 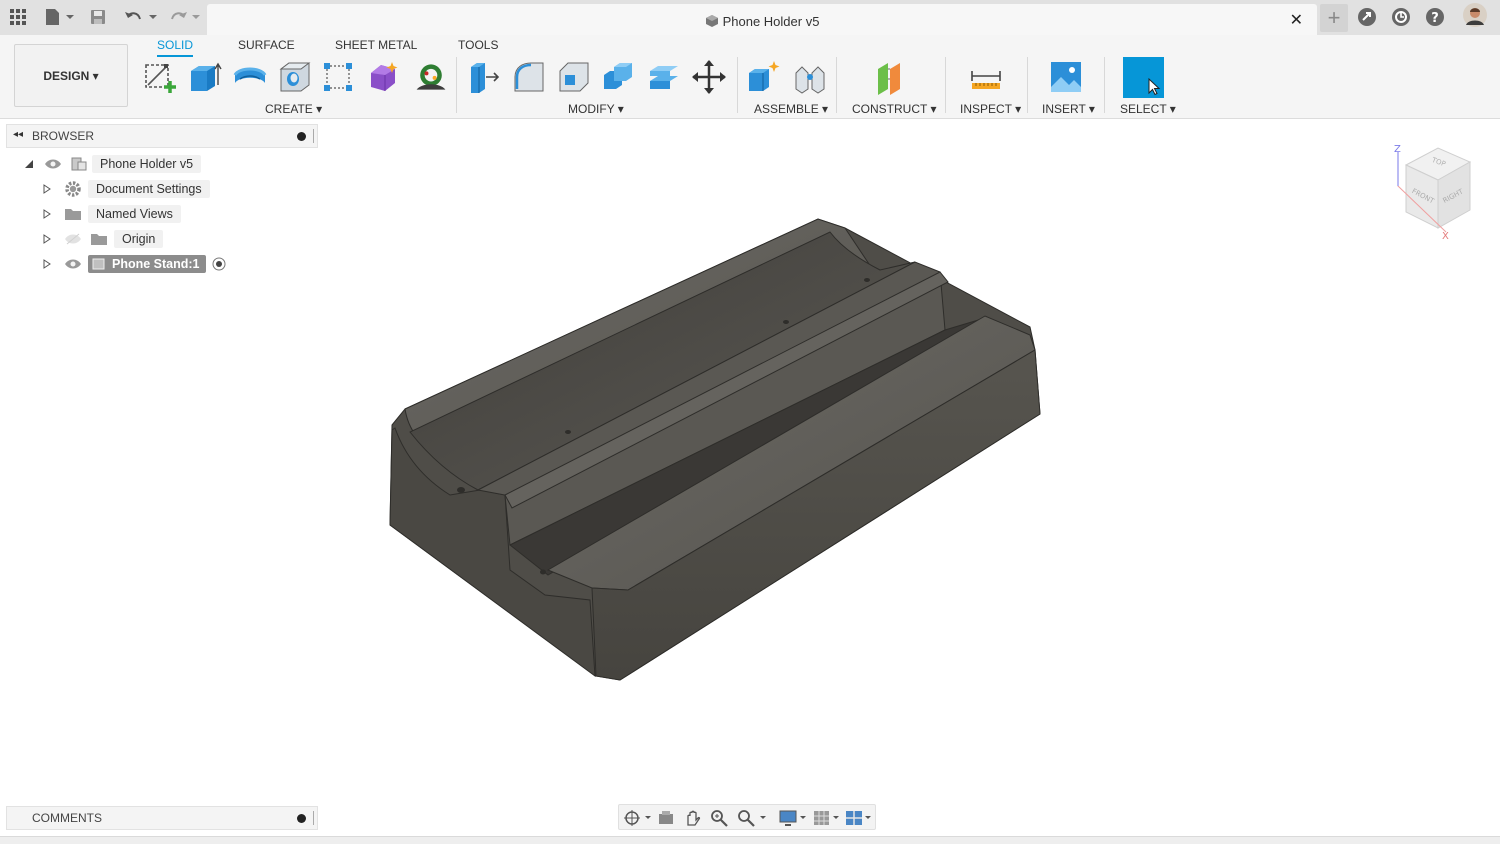 What do you see at coordinates (139, 239) in the screenshot?
I see `tree-item-label: Origin` at bounding box center [139, 239].